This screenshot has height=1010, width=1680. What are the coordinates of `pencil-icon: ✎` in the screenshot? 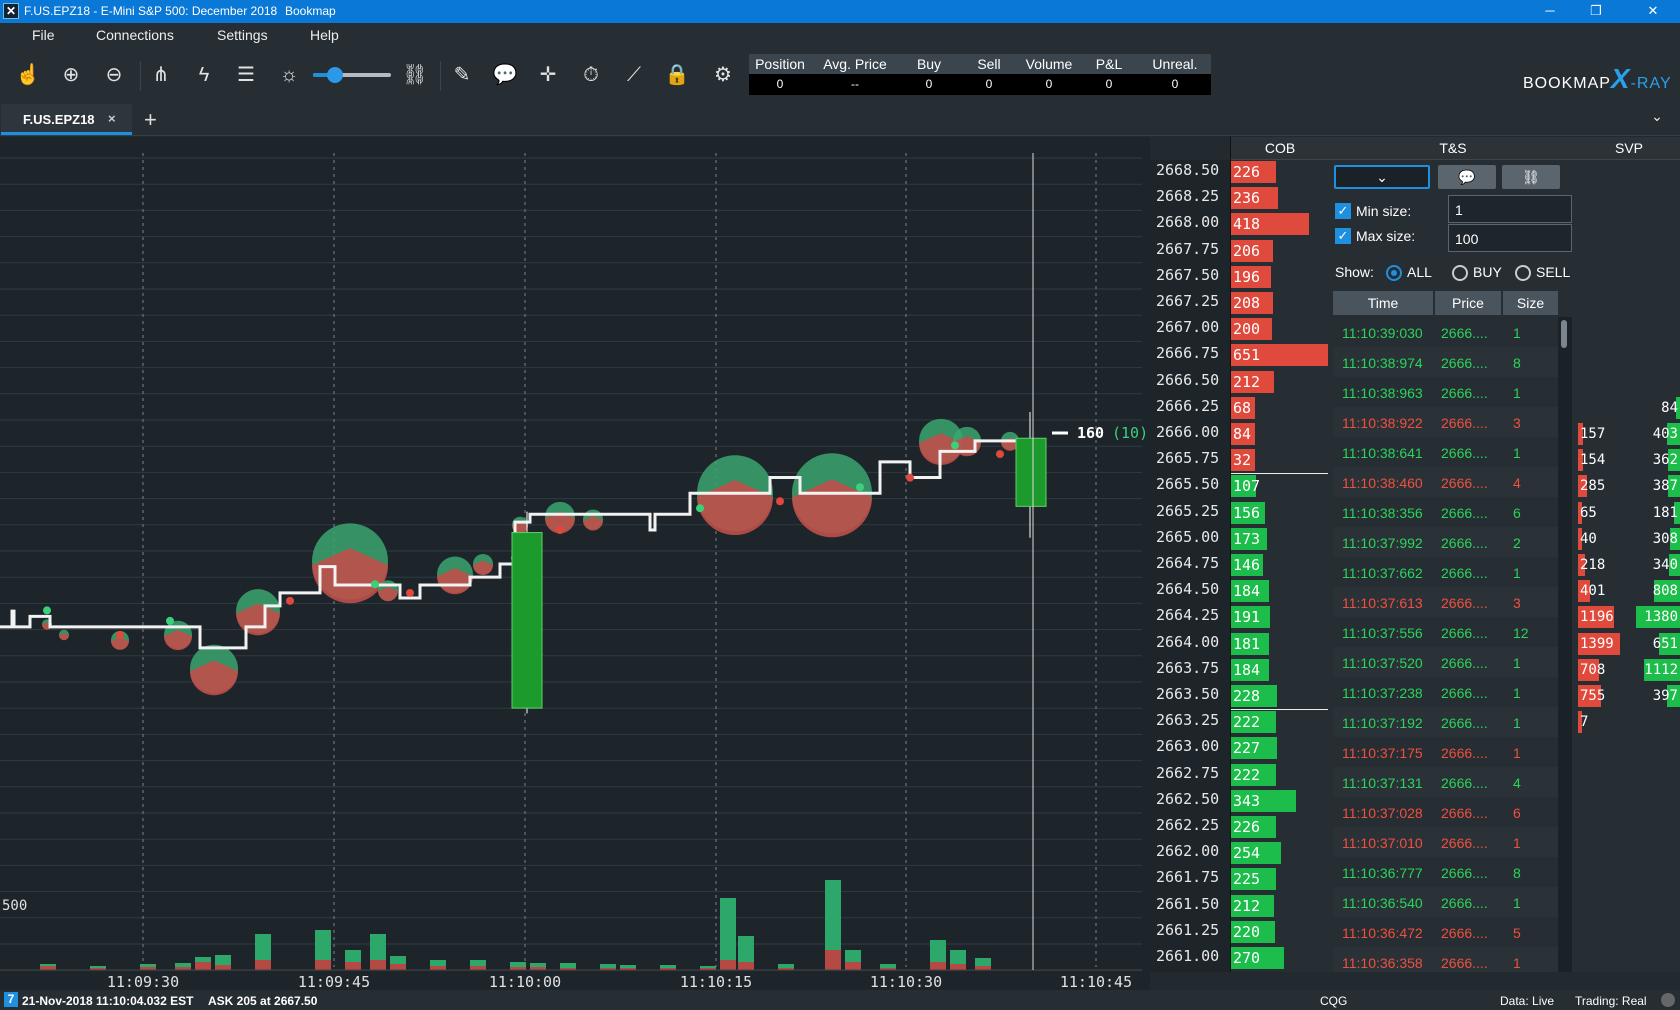 It's located at (462, 75).